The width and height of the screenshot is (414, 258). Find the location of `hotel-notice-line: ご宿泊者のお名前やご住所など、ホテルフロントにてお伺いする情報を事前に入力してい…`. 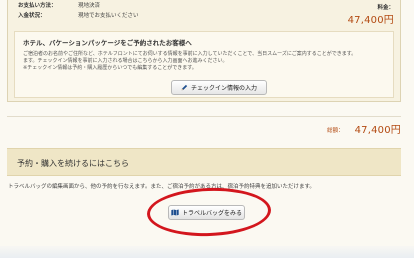

hotel-notice-line: ご宿泊者のお名前やご住所など、ホテルフロントにてお伺いする情報を事前に入力してい… is located at coordinates (190, 54).